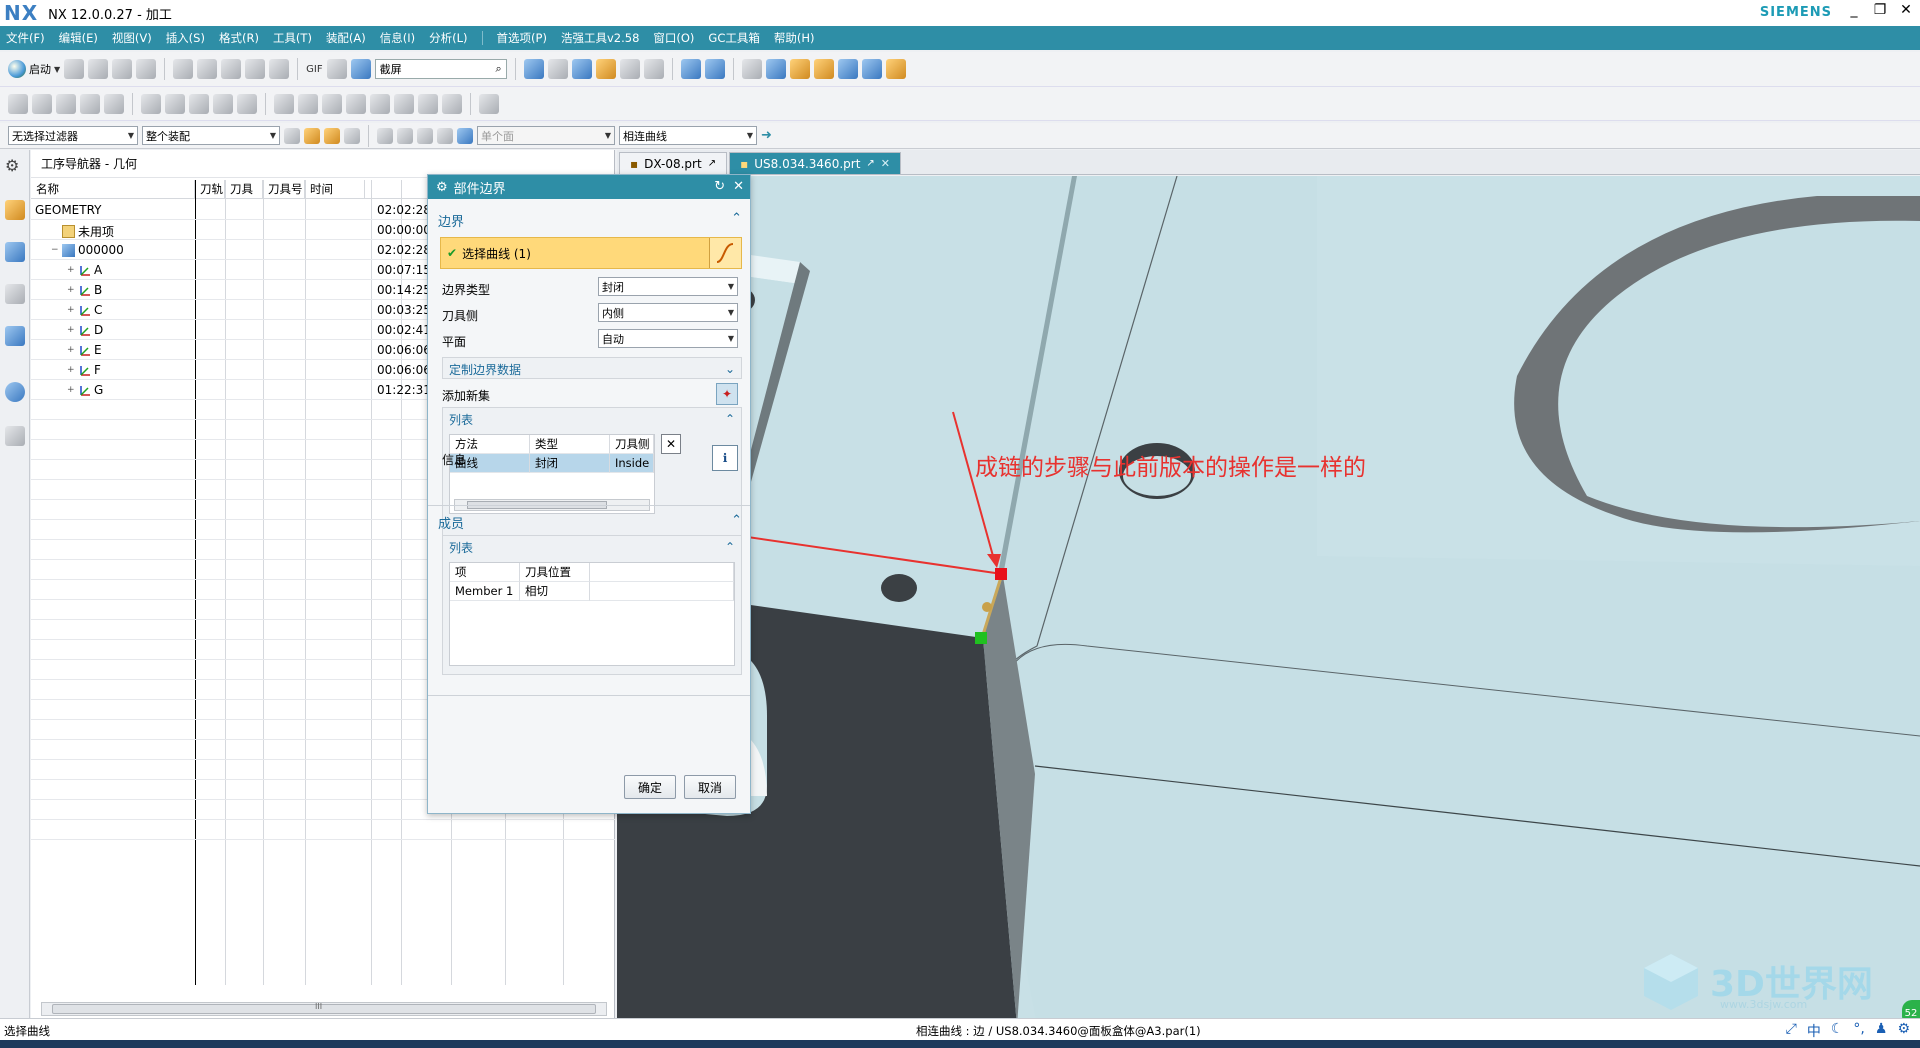 The width and height of the screenshot is (1920, 1048). I want to click on menu-format: 格式(R), so click(239, 38).